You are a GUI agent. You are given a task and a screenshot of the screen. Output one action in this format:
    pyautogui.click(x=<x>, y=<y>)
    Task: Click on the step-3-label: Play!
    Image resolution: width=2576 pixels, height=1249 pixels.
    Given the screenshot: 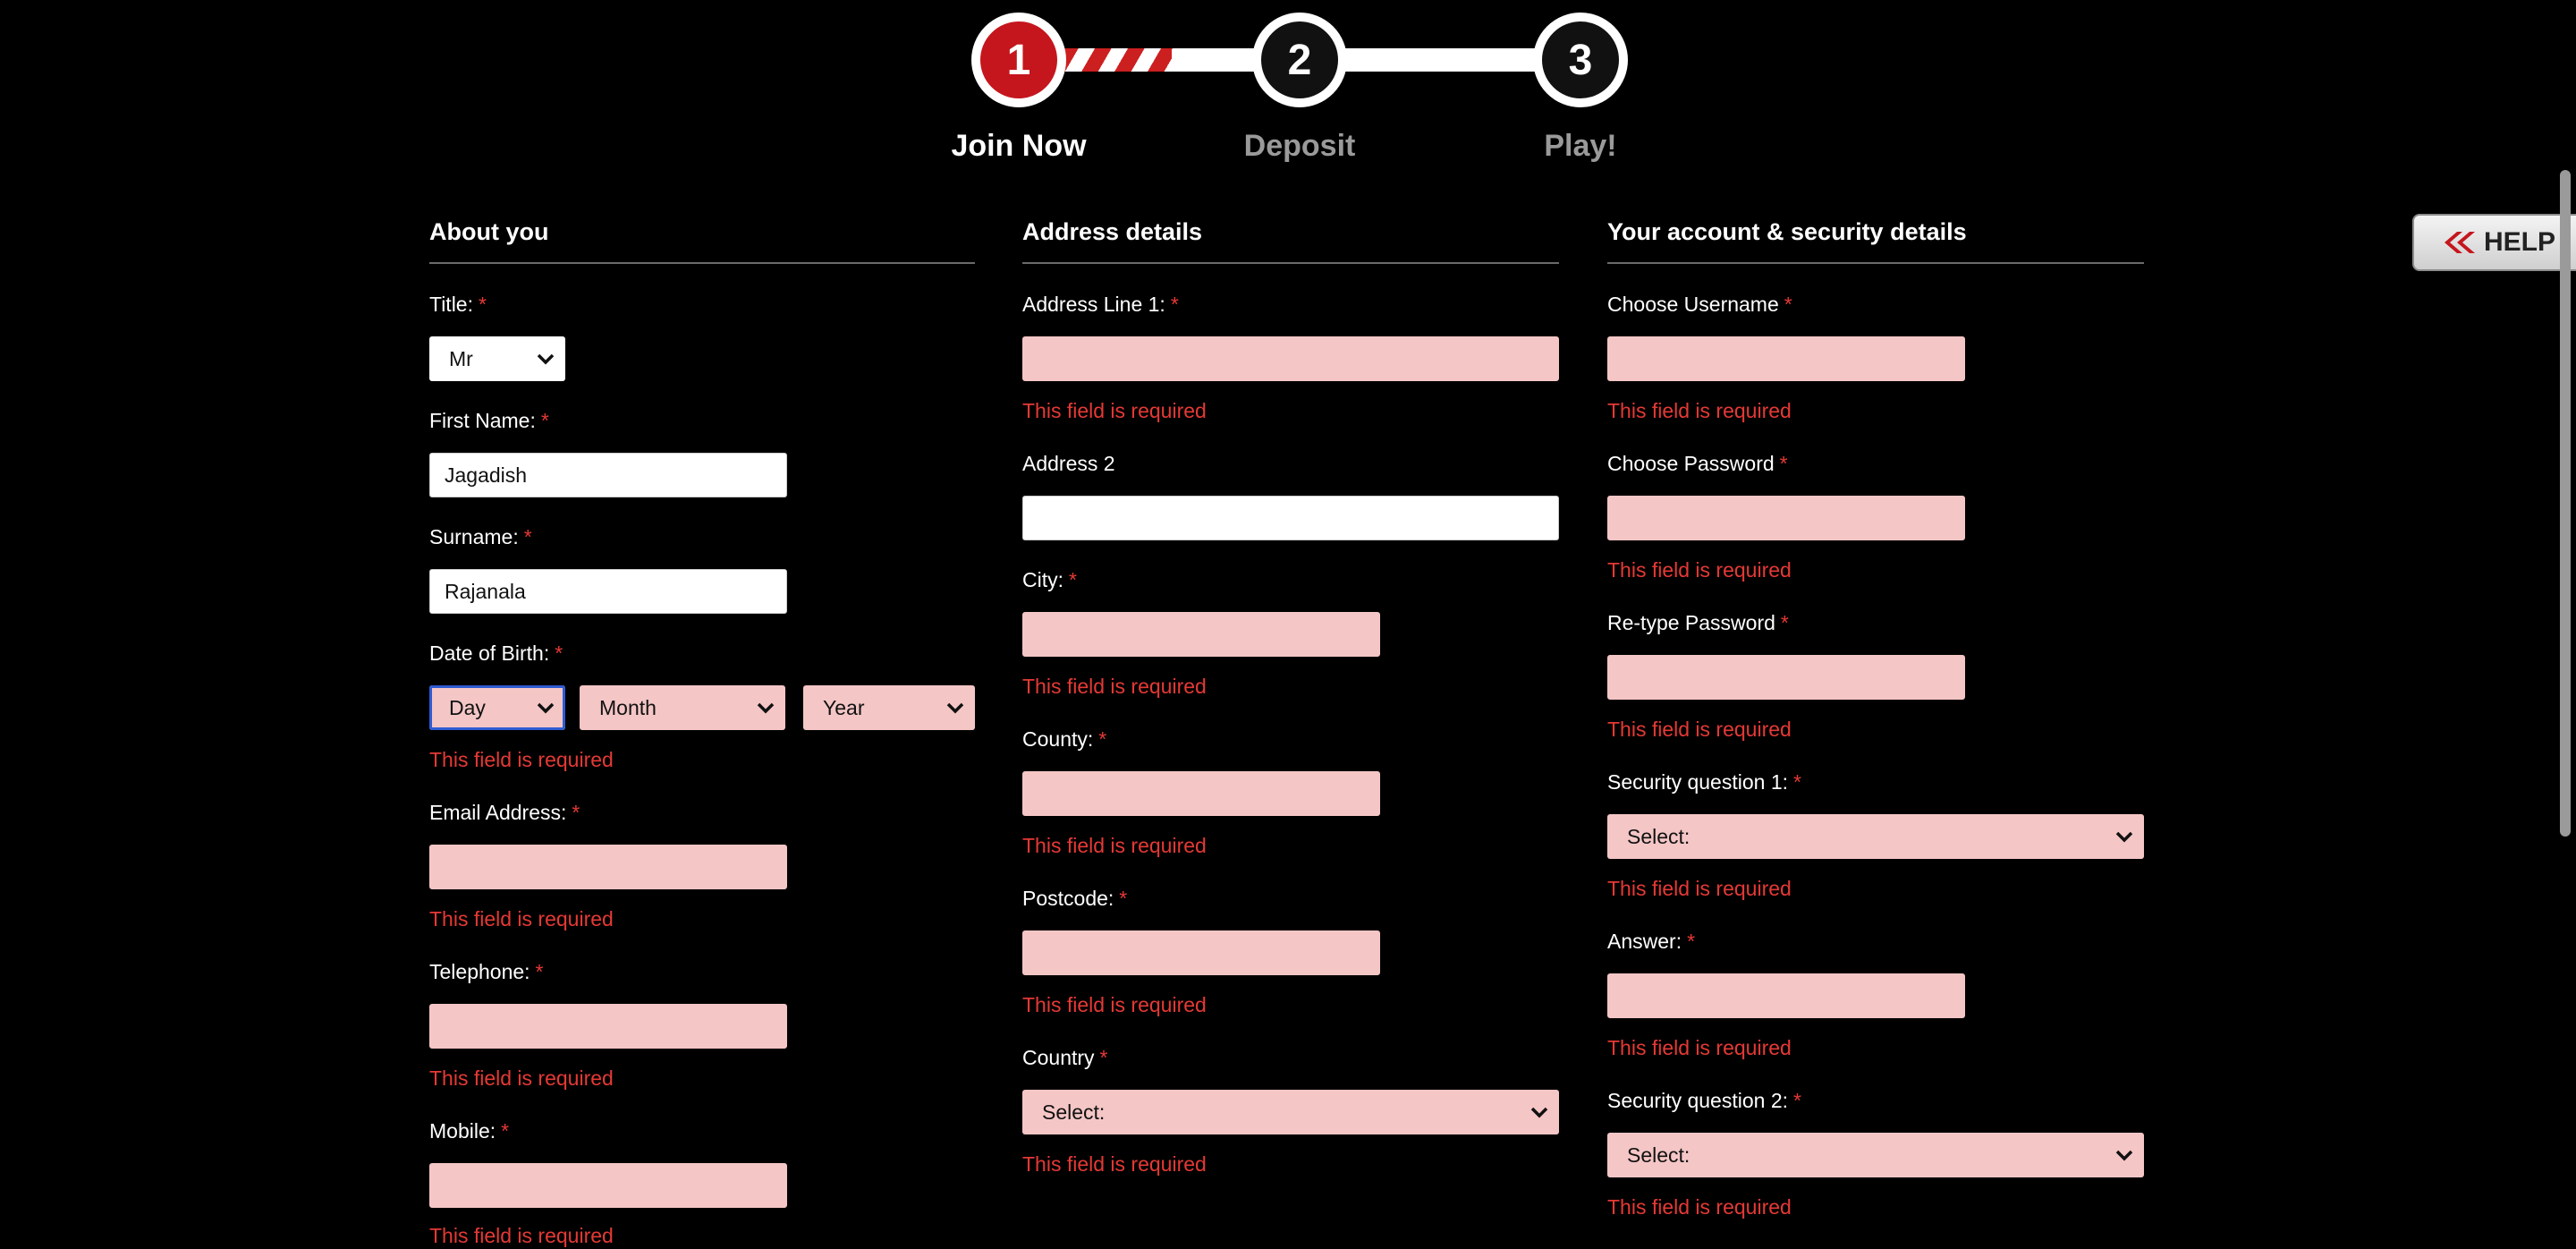 What is the action you would take?
    pyautogui.click(x=1580, y=146)
    